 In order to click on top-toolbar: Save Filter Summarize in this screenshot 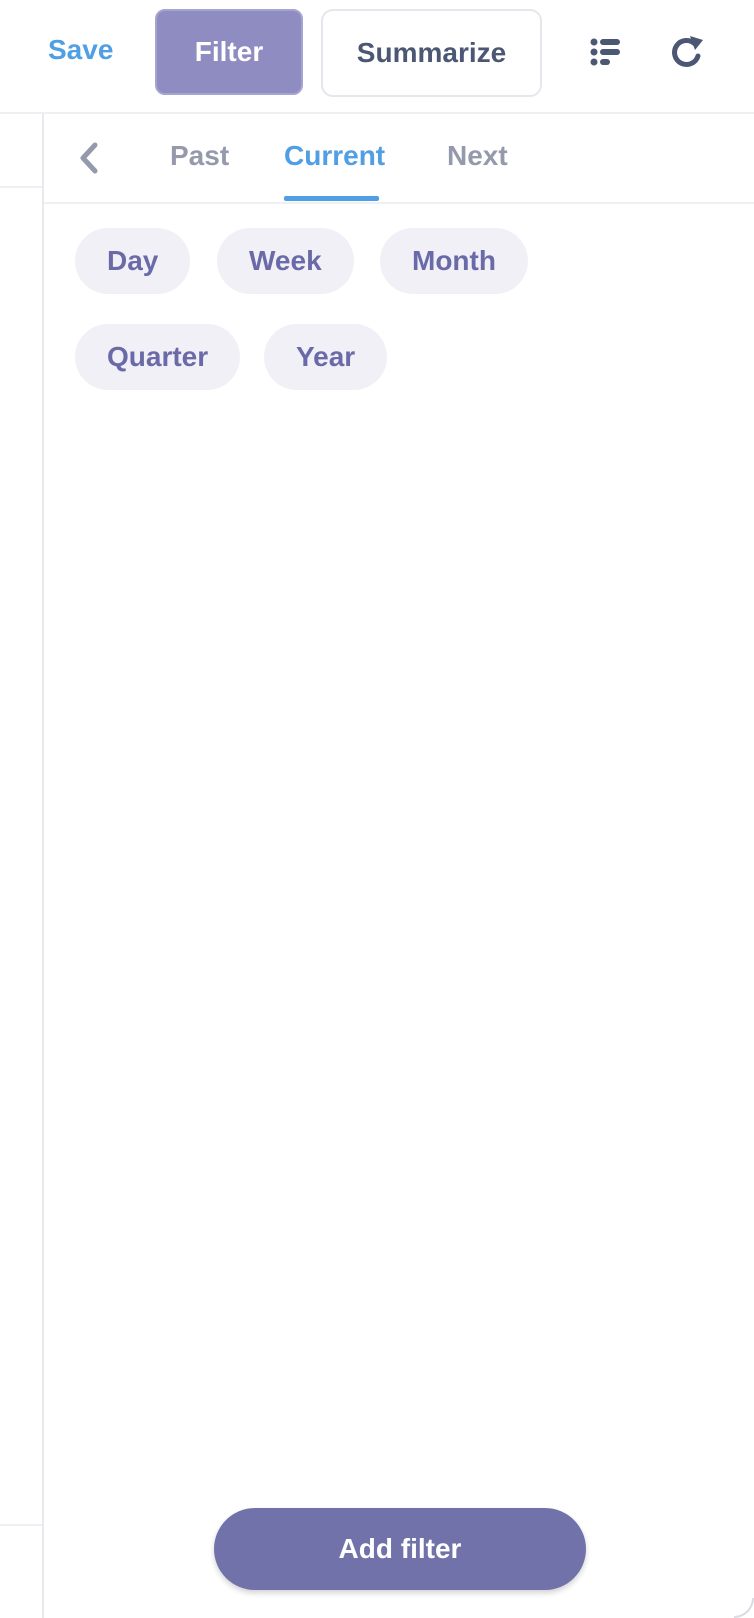, I will do `click(377, 57)`.